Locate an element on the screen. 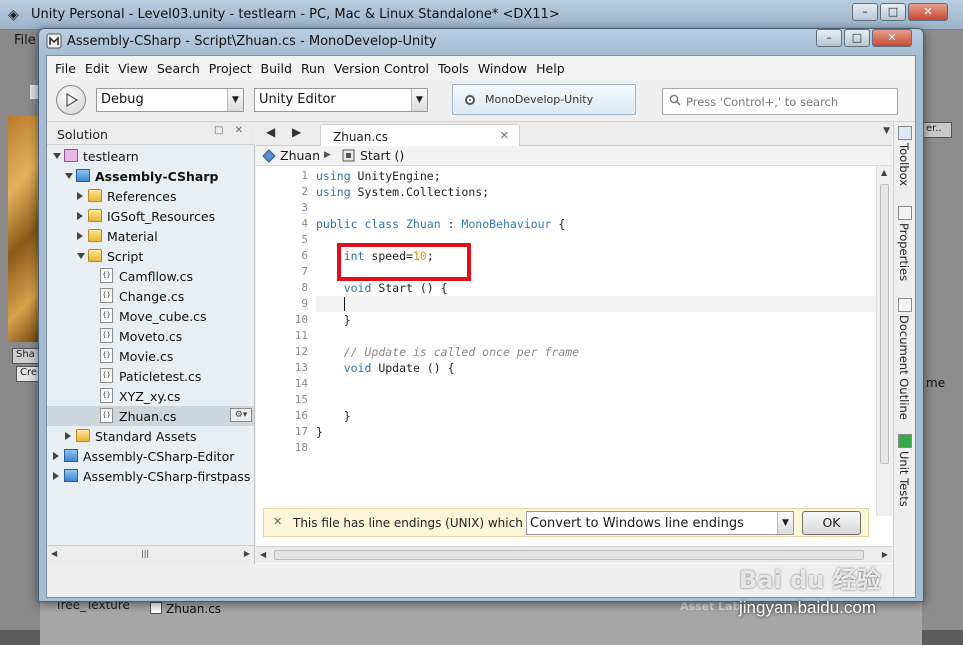 Image resolution: width=963 pixels, height=645 pixels. tree-item-change-cs: {} Change.cs is located at coordinates (150, 296).